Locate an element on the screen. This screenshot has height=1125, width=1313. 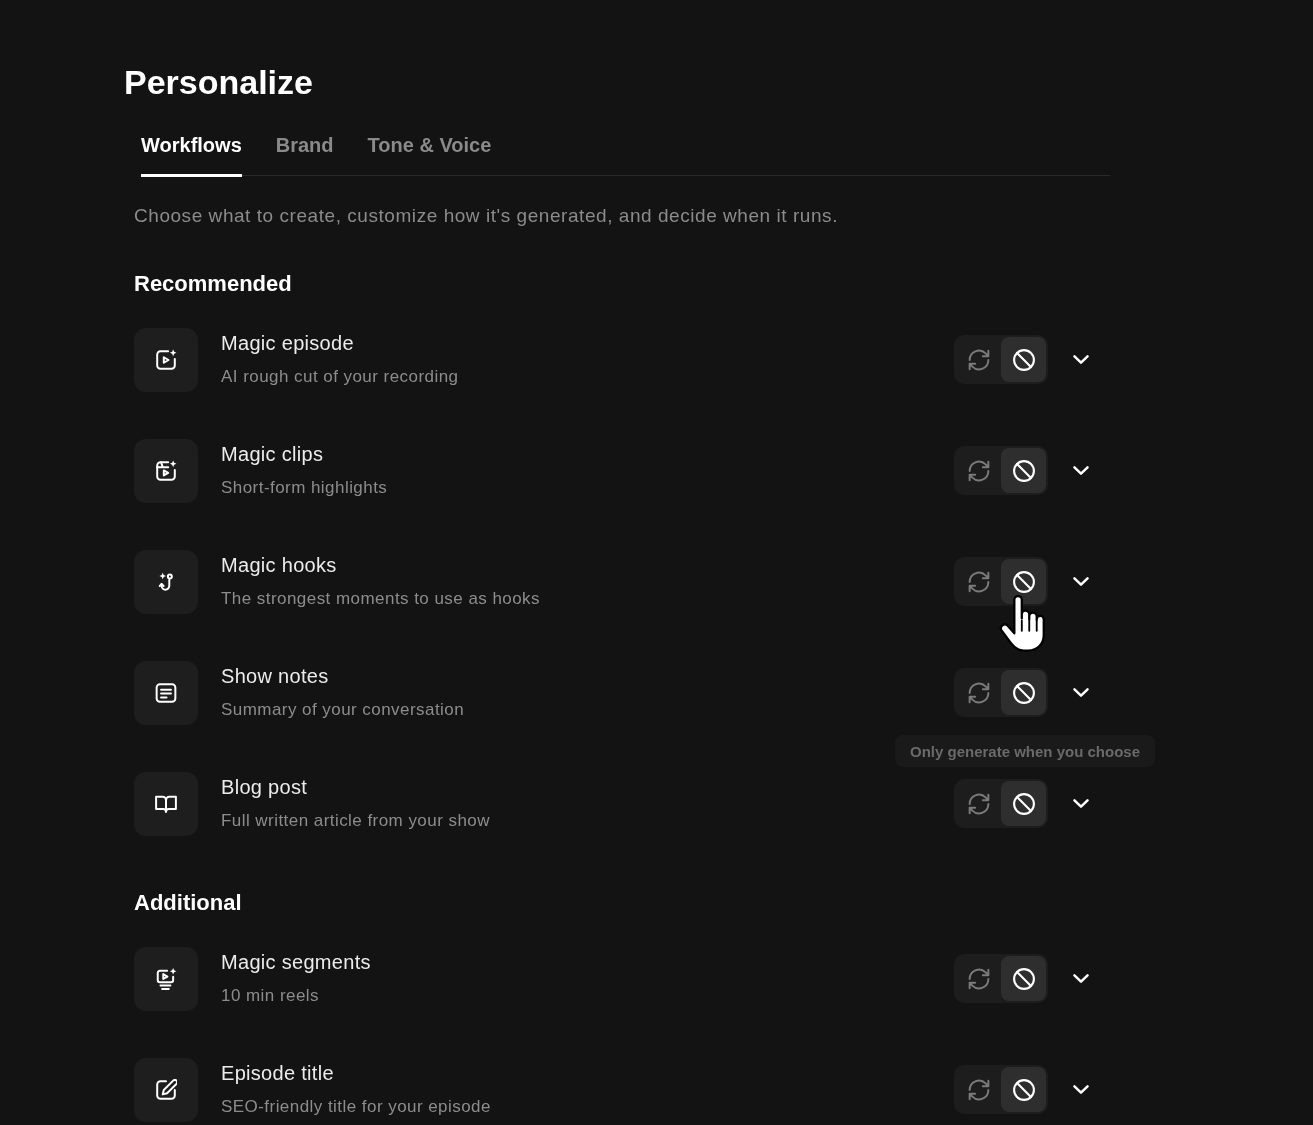
workflow-subtitle: 10 min reels is located at coordinates (270, 996).